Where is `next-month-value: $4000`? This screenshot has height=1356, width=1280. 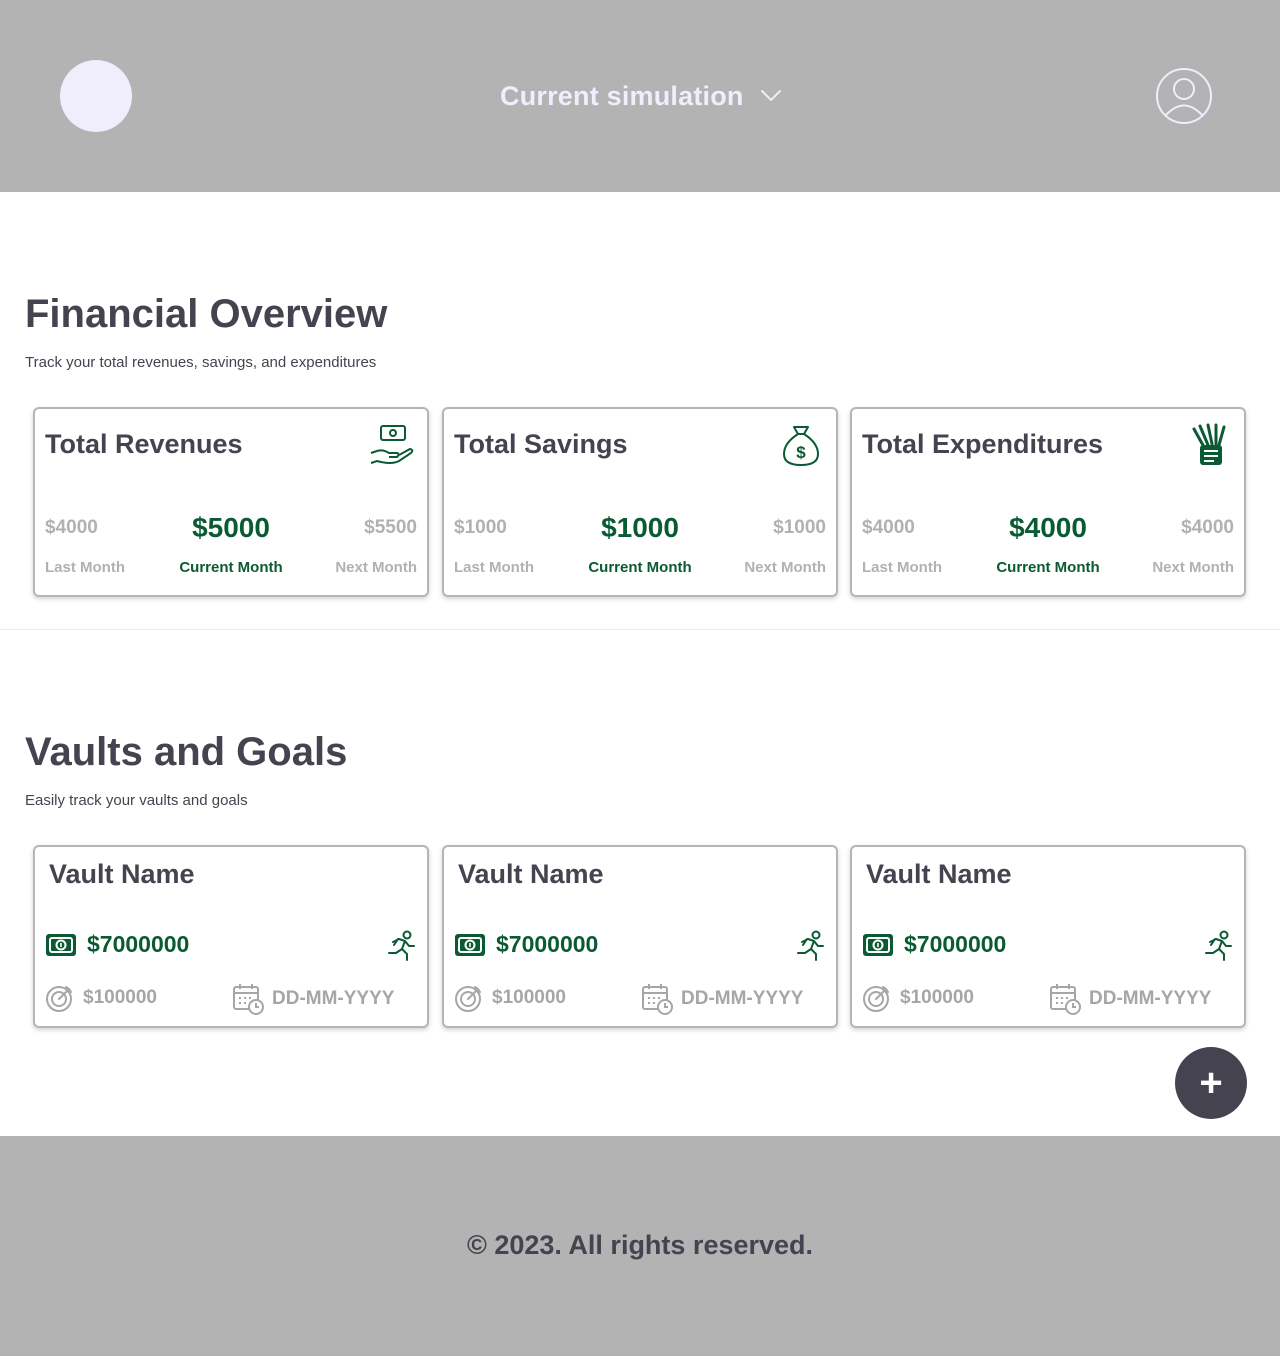 next-month-value: $4000 is located at coordinates (1207, 527).